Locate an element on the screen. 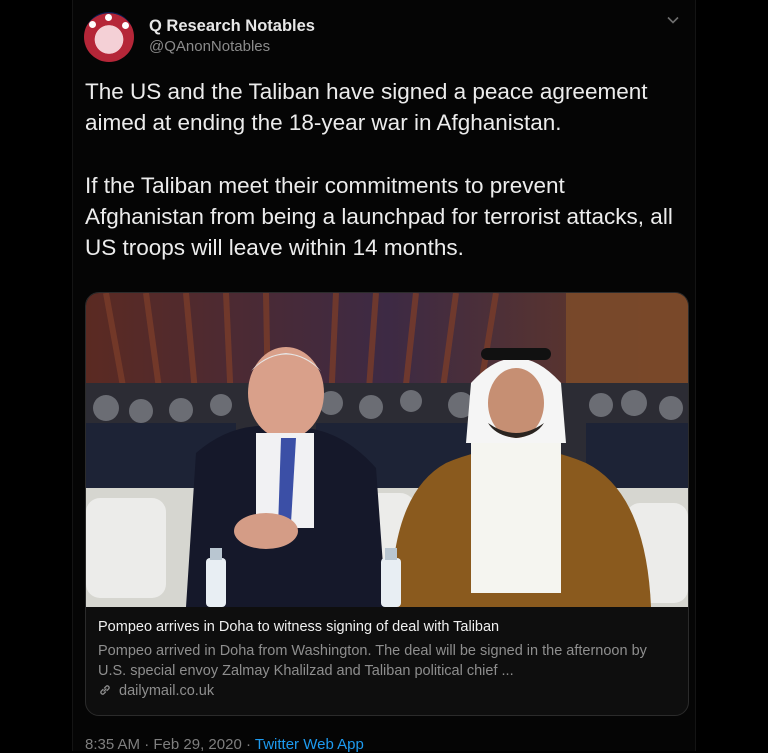 This screenshot has height=753, width=768. display-name: Q Research Notables is located at coordinates (232, 26).